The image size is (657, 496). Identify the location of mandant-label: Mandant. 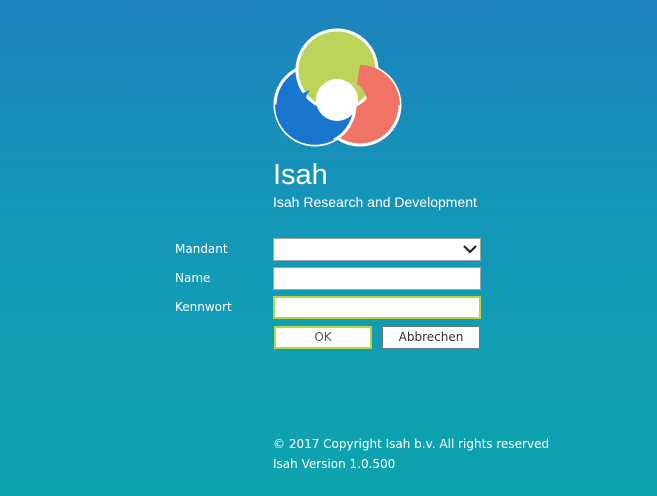
(201, 249).